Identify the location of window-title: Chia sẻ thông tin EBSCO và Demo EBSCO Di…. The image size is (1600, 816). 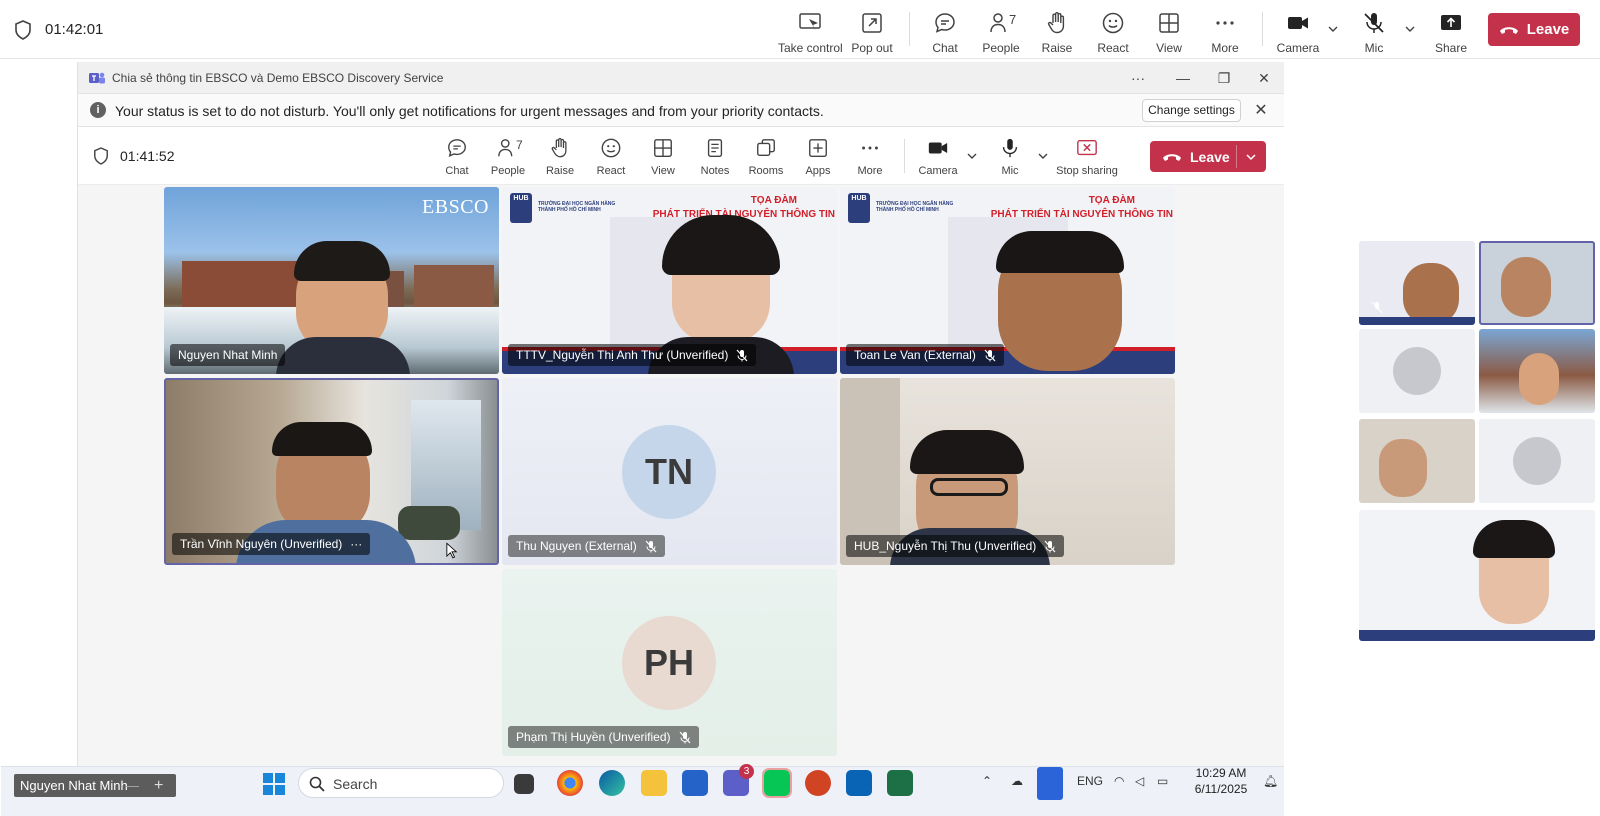
(278, 78).